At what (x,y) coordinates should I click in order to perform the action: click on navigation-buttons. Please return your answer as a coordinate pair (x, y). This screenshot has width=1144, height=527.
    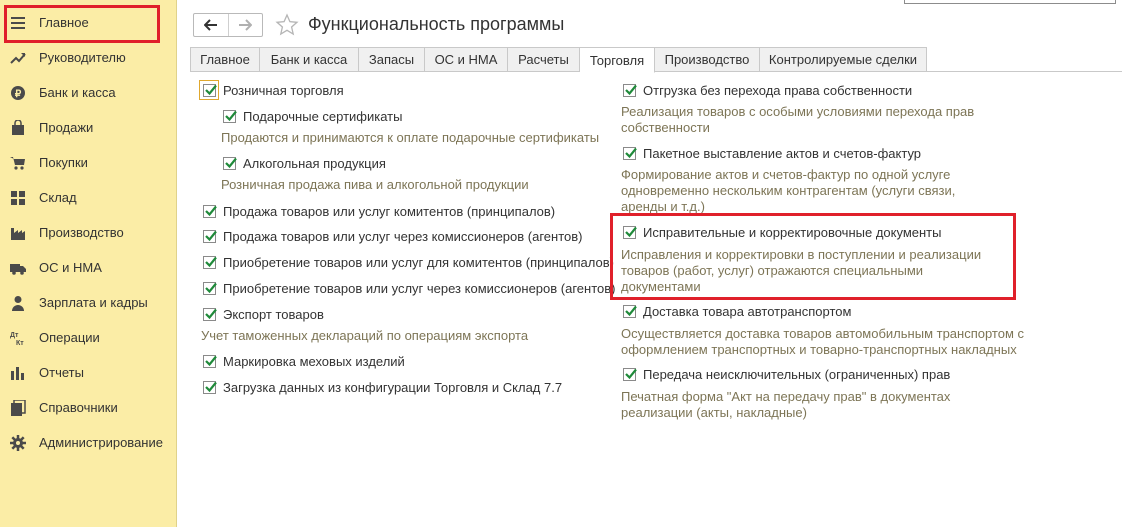
    Looking at the image, I should click on (228, 25).